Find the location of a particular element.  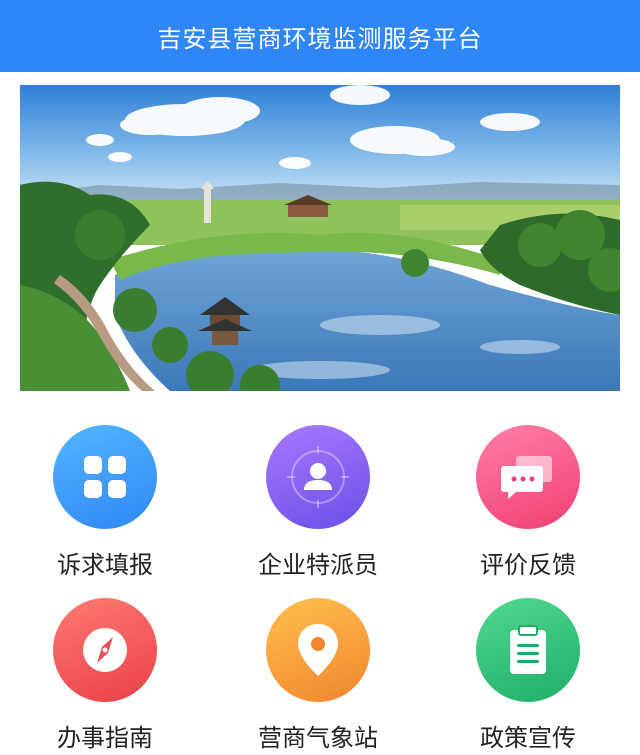

menu-item-policy-publicity: 政策宣传 is located at coordinates (528, 675).